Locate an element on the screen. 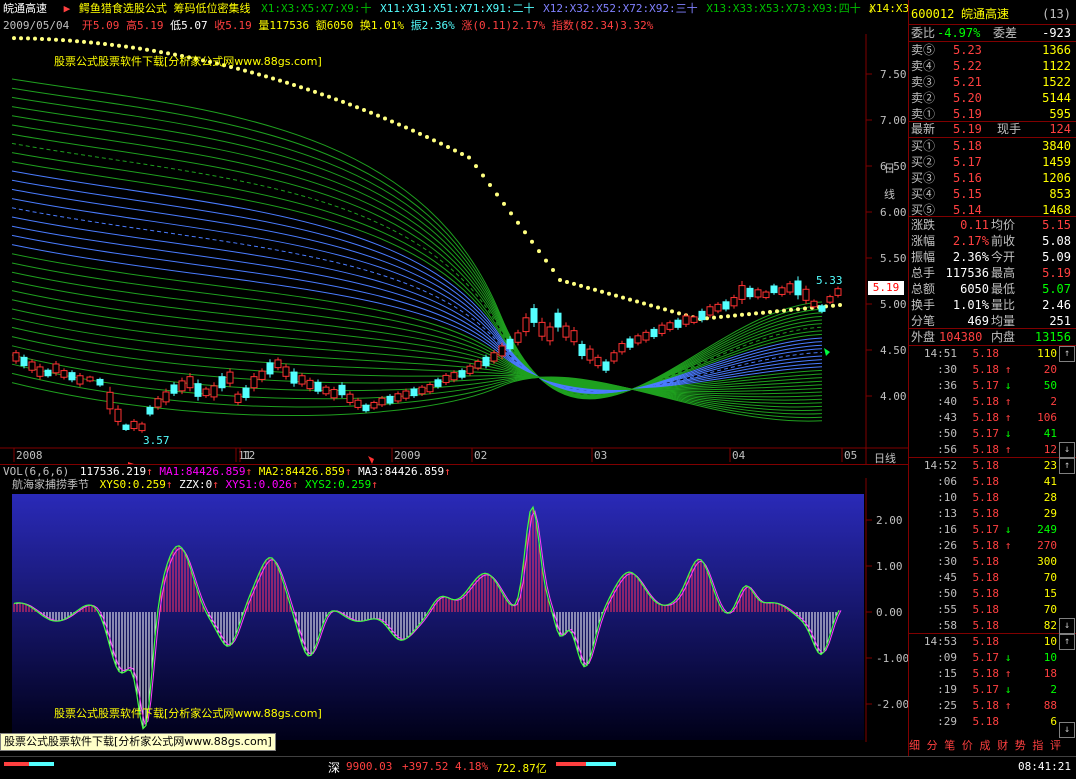 The width and height of the screenshot is (1076, 779). status-bar: 深 9900.03 +397.52 4.18% 722.87亿 08:41:21 is located at coordinates (538, 767).